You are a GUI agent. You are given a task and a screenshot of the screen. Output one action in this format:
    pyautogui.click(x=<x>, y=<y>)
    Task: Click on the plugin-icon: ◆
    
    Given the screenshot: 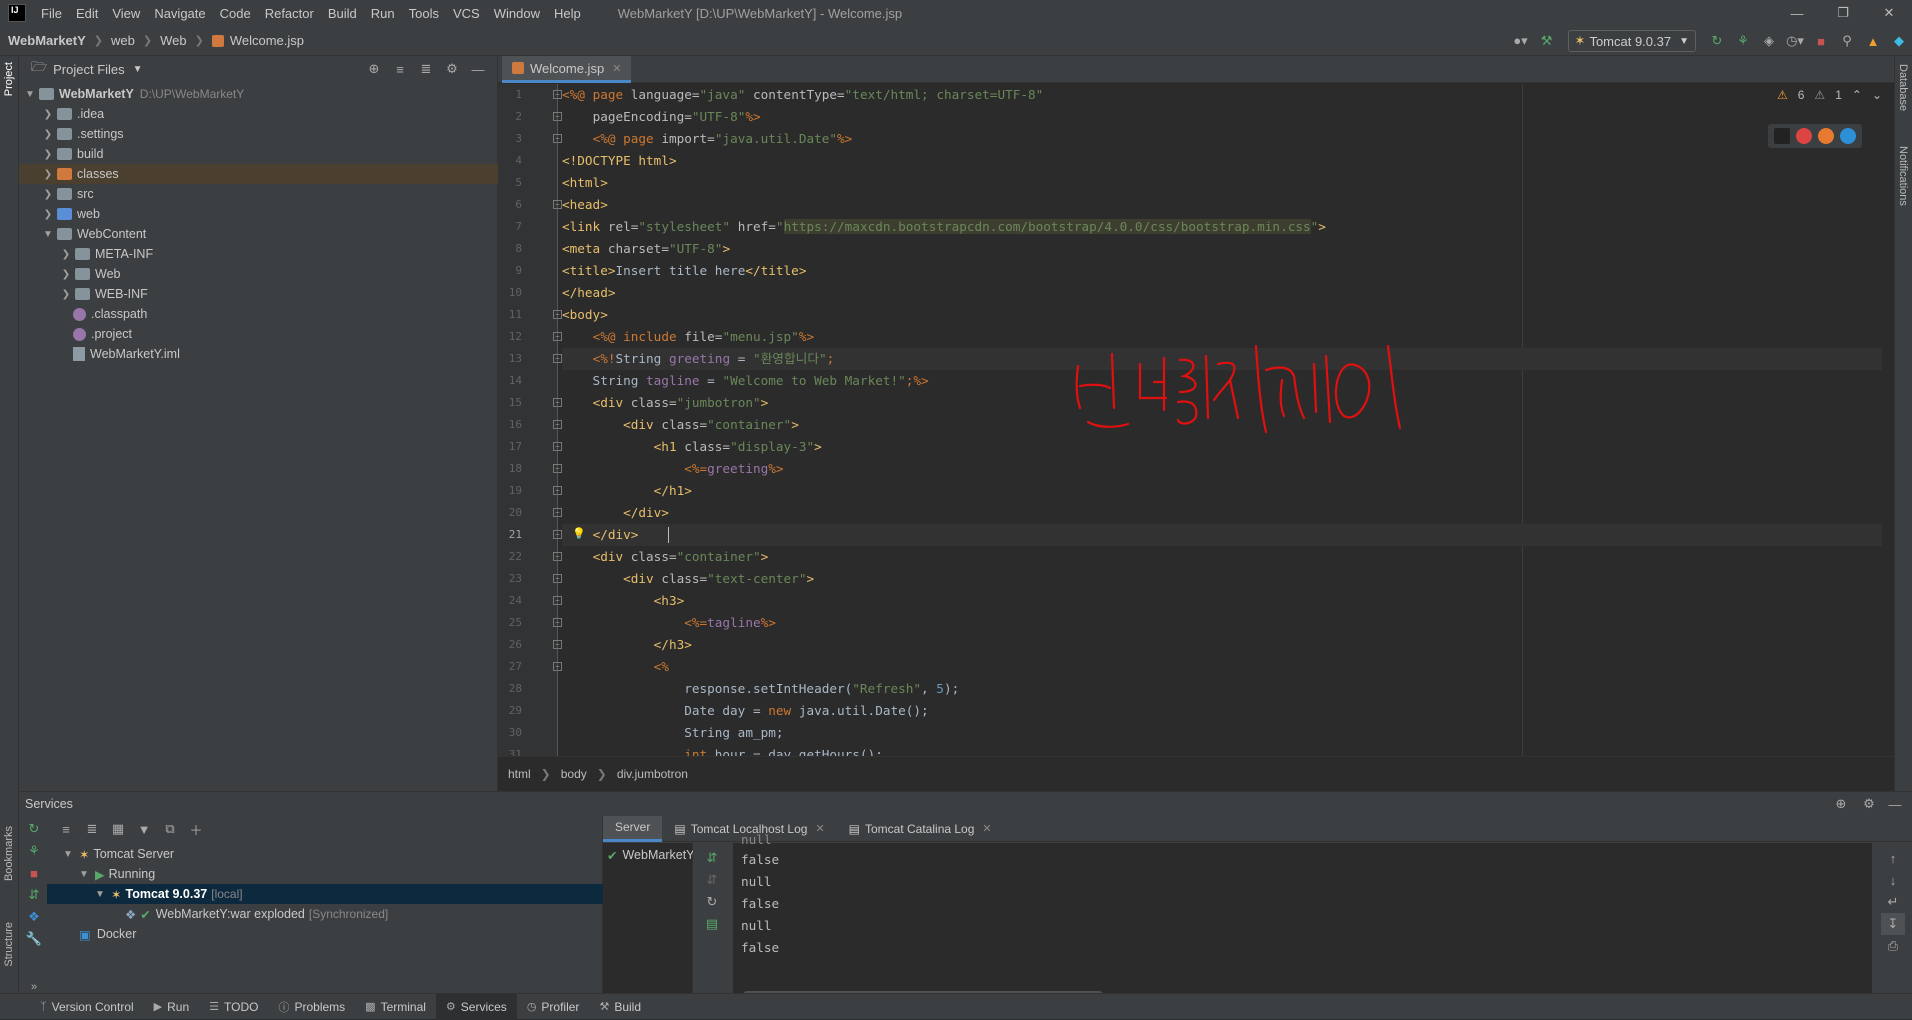 What is the action you would take?
    pyautogui.click(x=1899, y=41)
    